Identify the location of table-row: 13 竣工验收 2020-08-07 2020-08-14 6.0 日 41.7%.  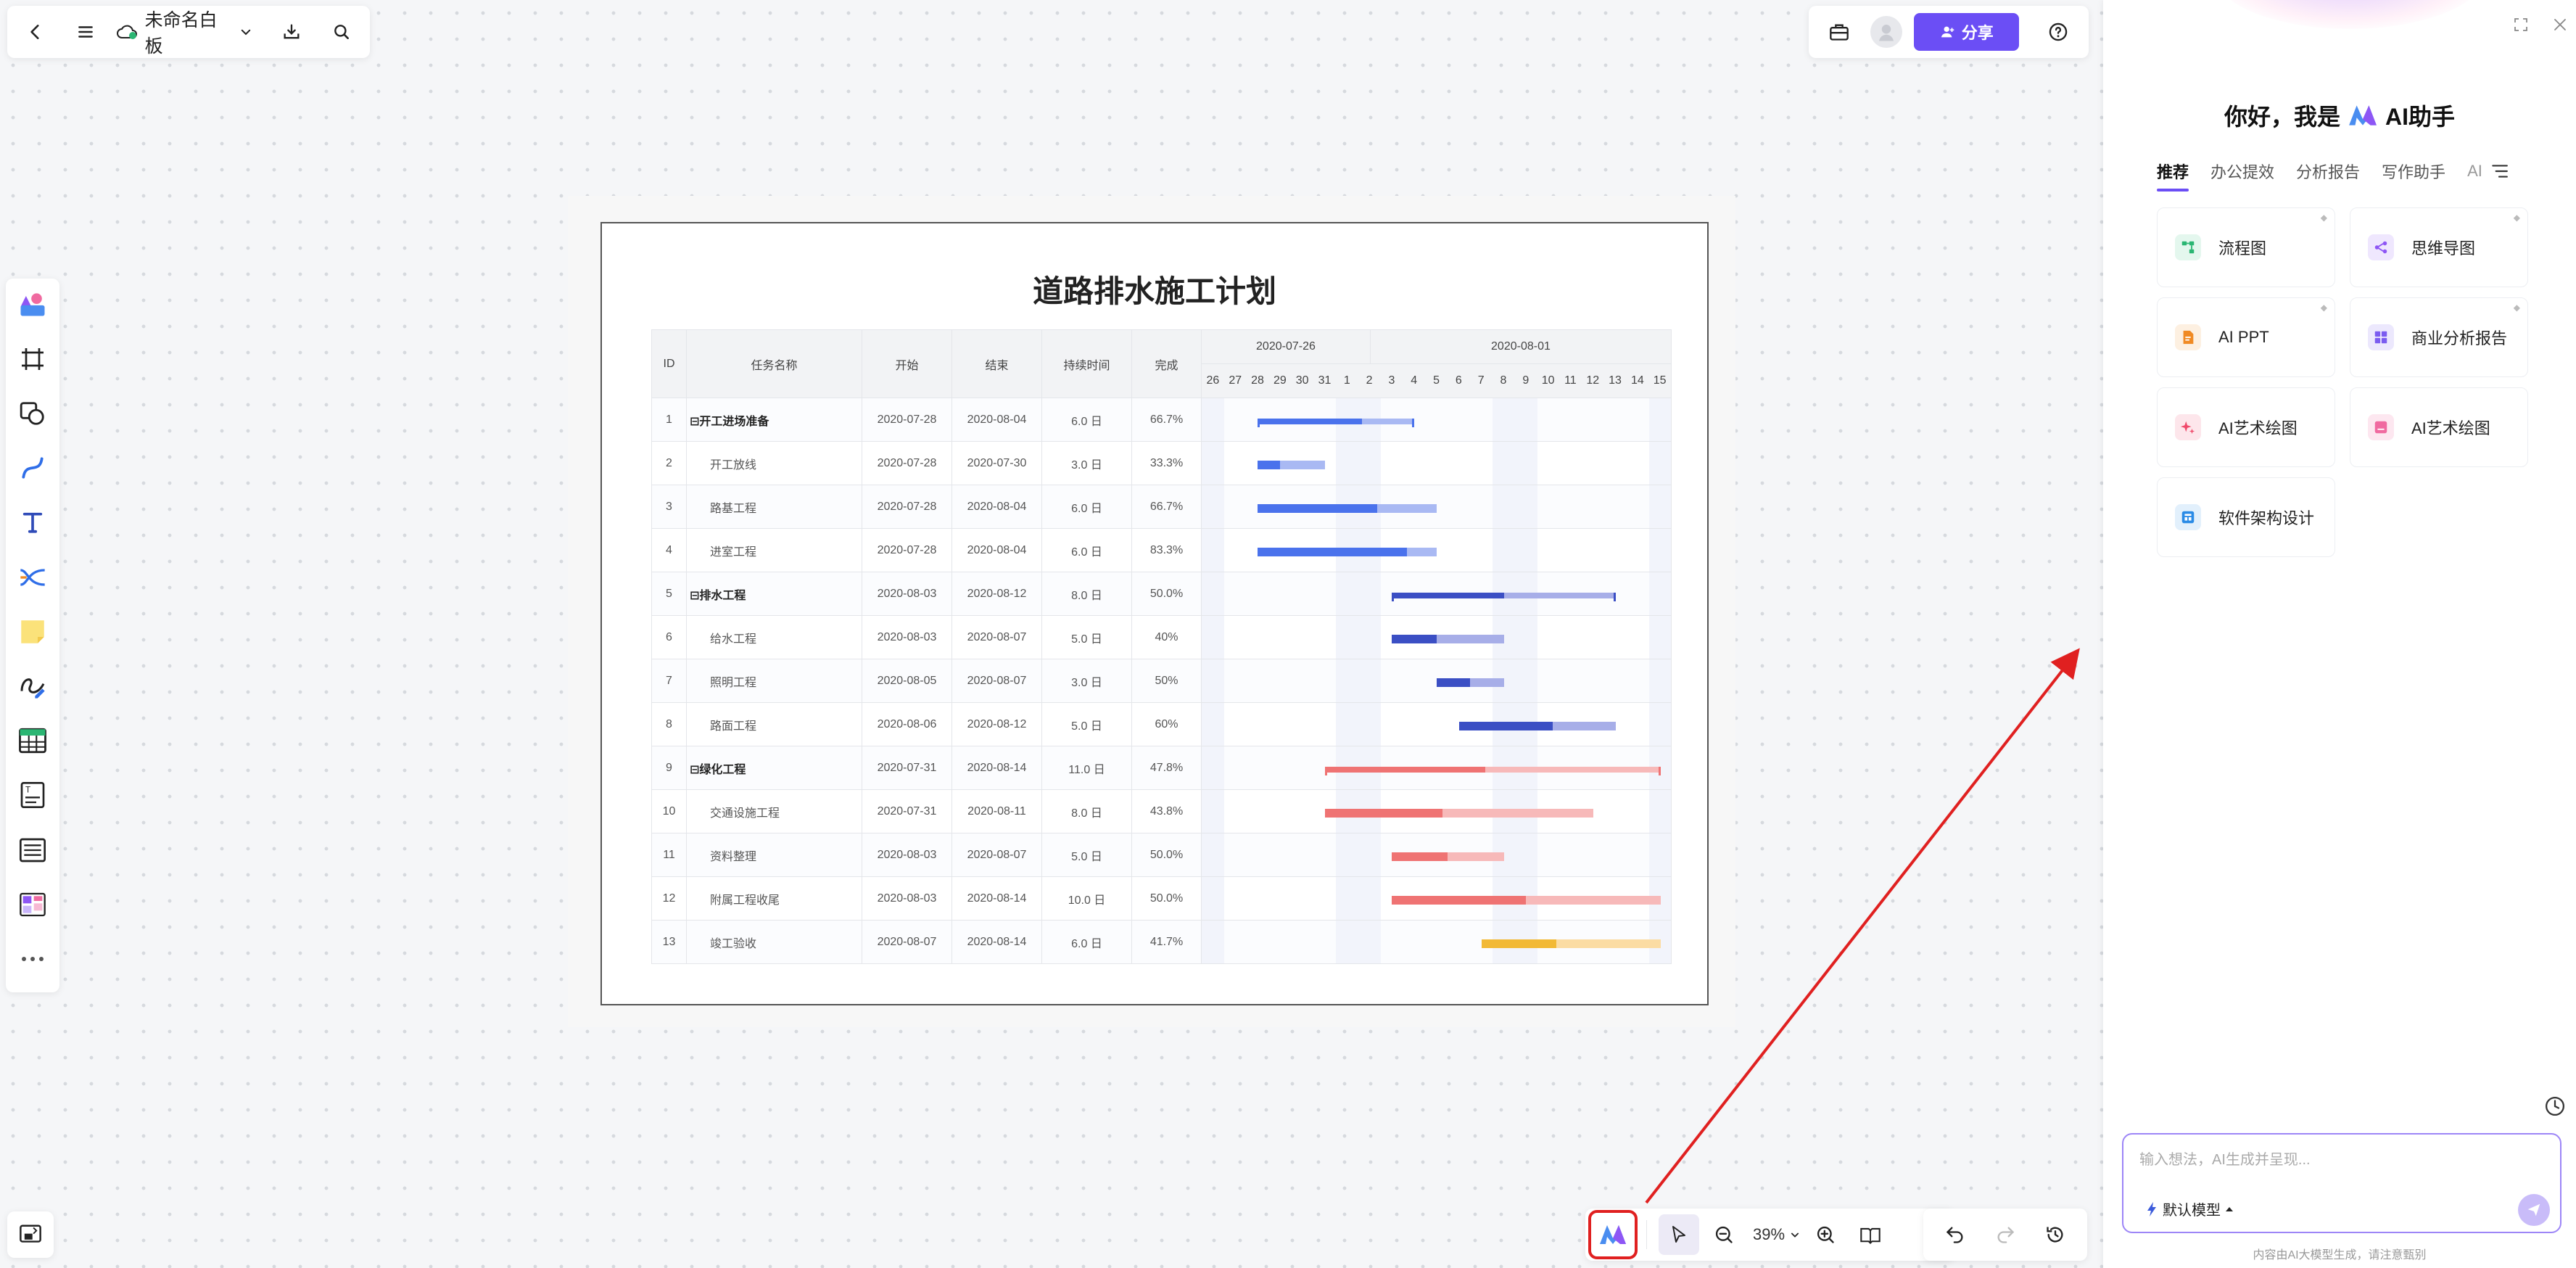
(1161, 942).